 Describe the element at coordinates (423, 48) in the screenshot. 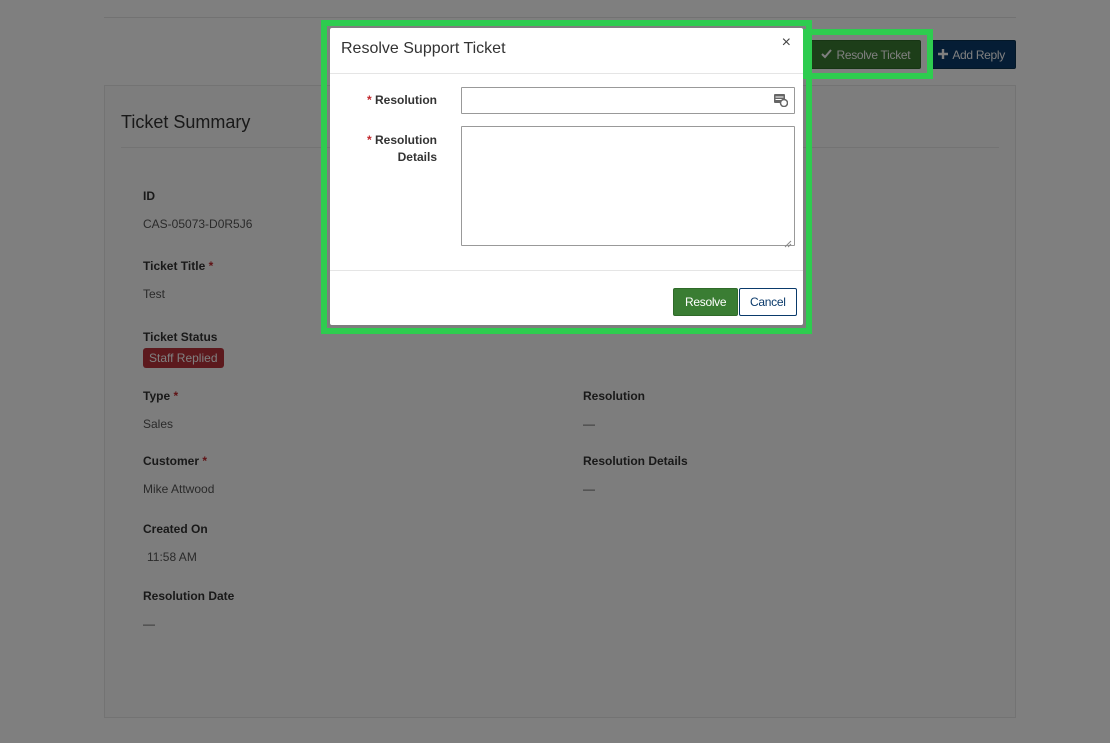

I see `dialog-title: Resolve Support Ticket` at that location.